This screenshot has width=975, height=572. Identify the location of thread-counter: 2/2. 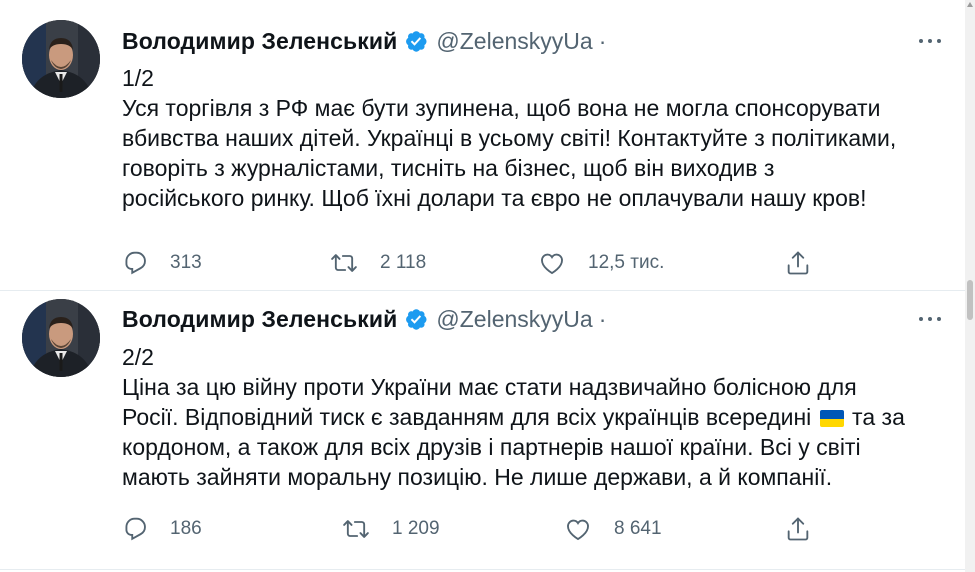
(138, 357).